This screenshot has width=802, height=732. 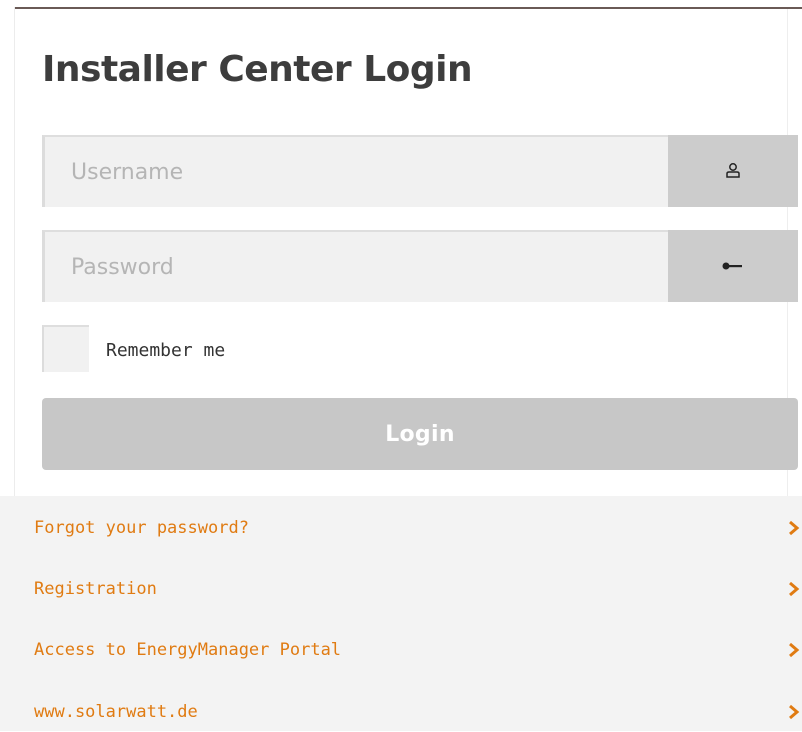 I want to click on link-label: Access to EnergyManager Portal, so click(x=187, y=650).